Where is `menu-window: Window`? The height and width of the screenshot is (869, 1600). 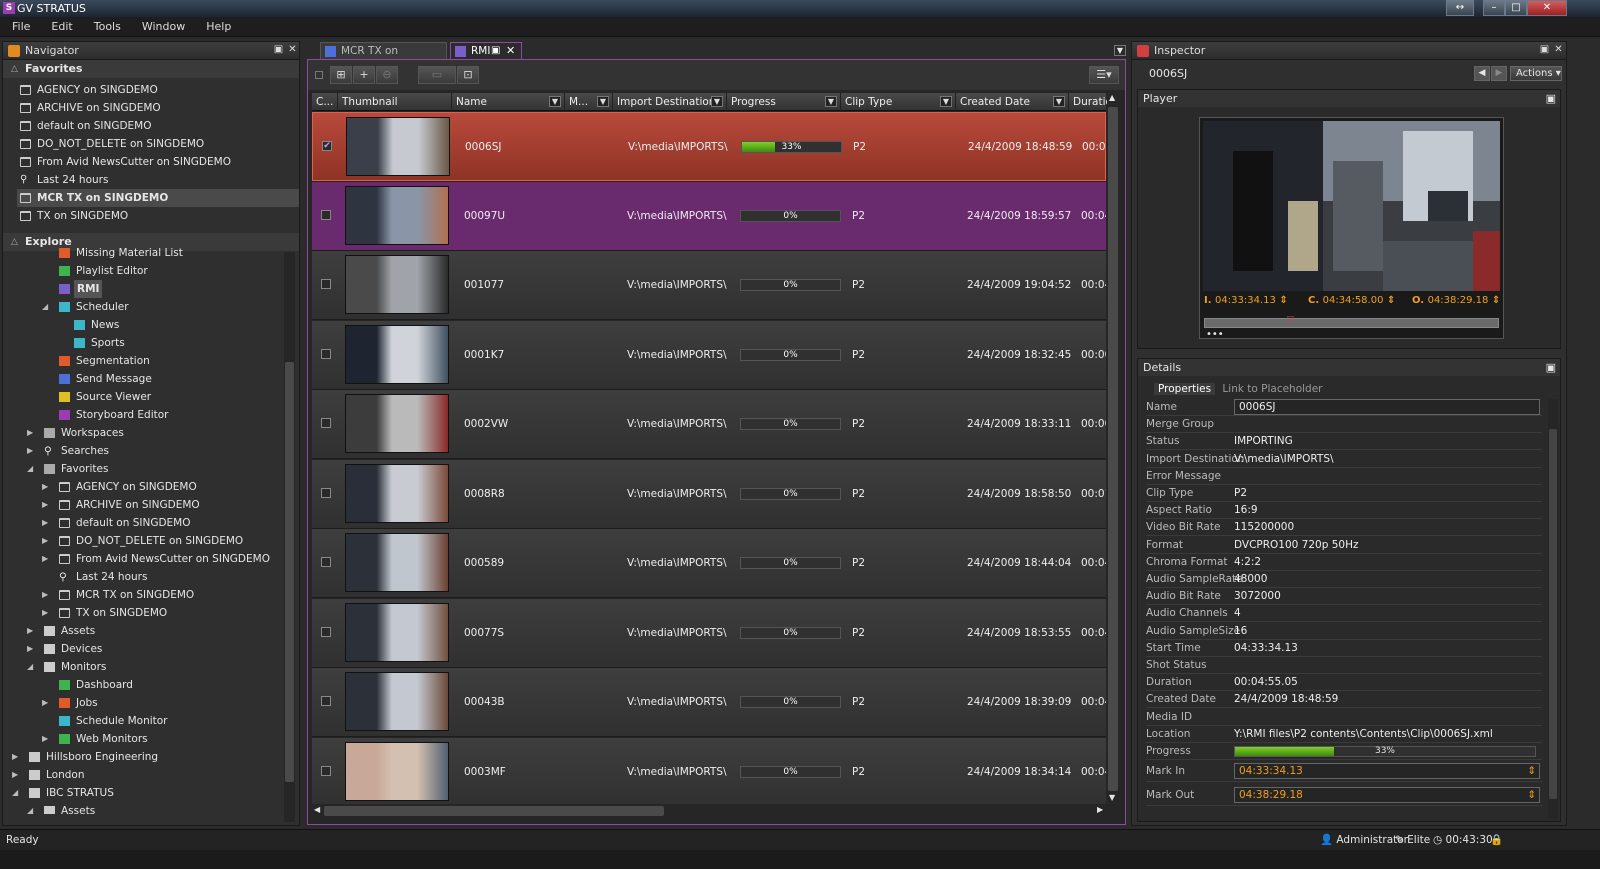 menu-window: Window is located at coordinates (162, 25).